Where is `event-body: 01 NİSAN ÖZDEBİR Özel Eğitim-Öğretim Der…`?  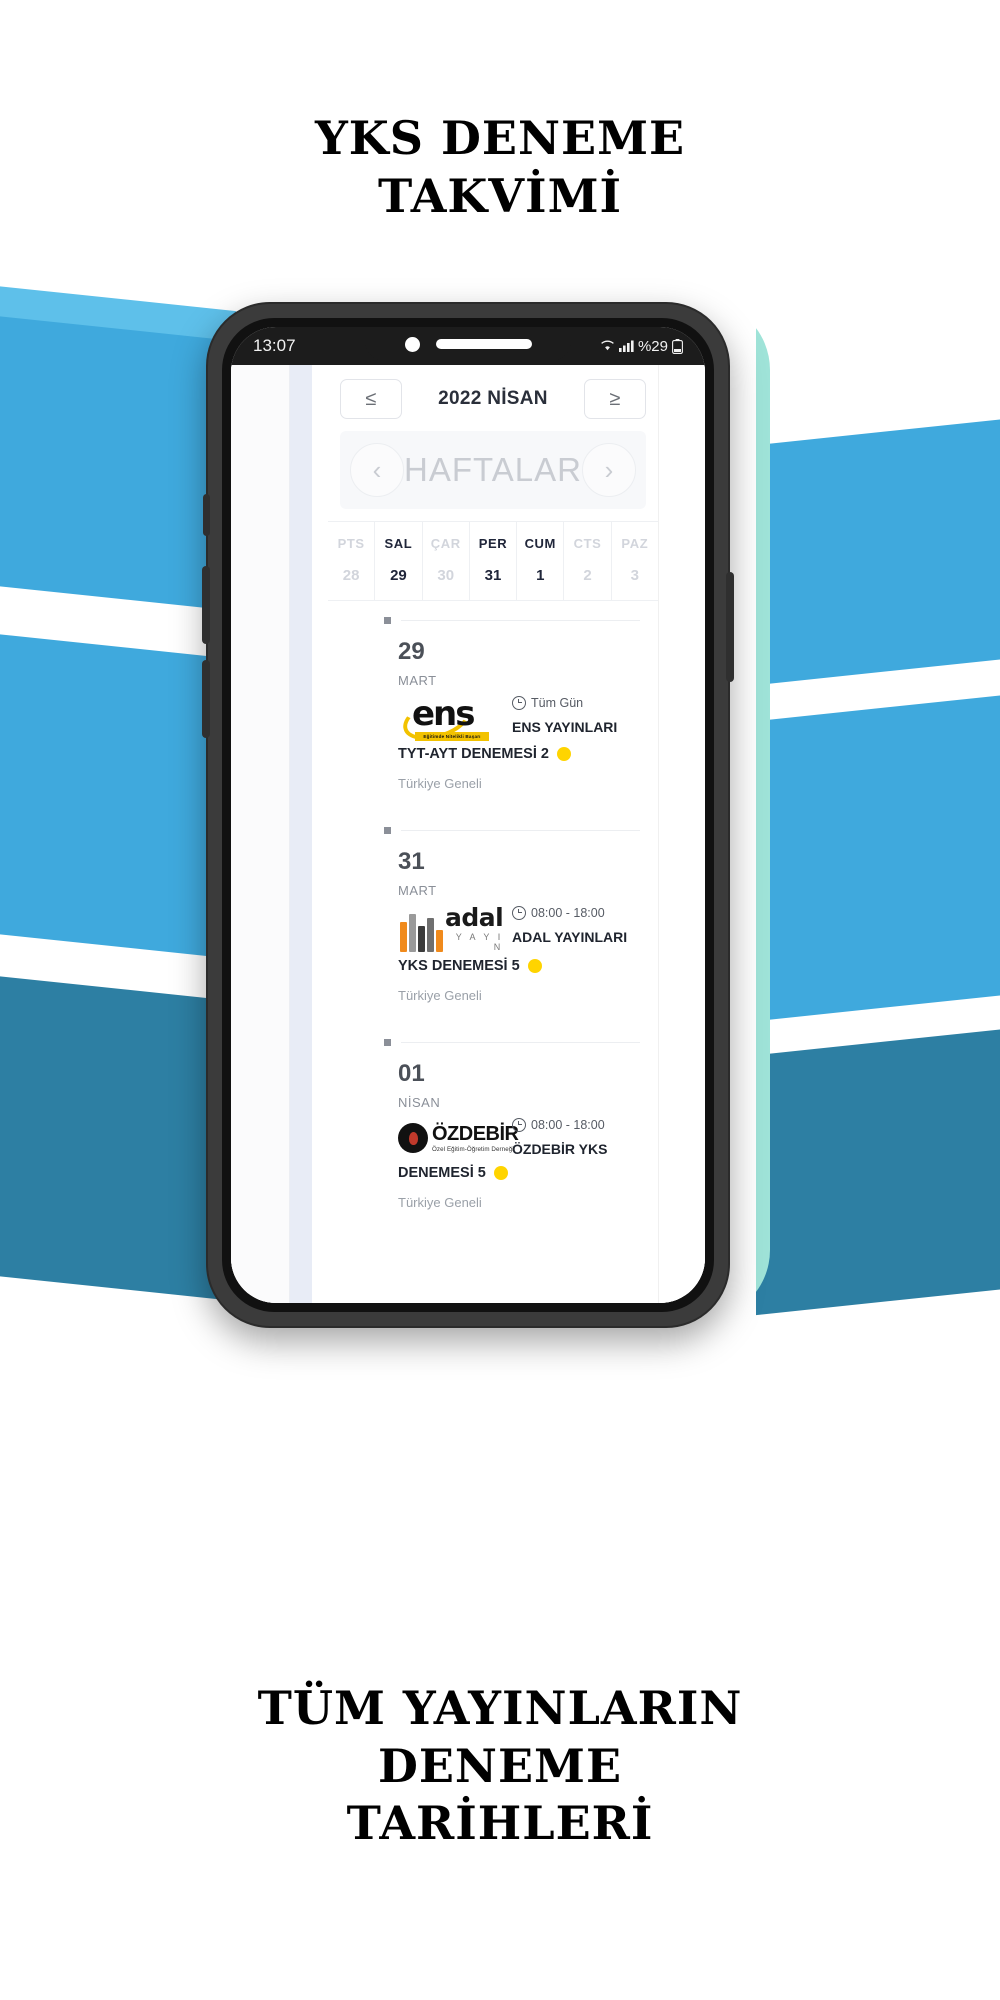 event-body: 01 NİSAN ÖZDEBİR Özel Eğitim-Öğretim Der… is located at coordinates (493, 1138).